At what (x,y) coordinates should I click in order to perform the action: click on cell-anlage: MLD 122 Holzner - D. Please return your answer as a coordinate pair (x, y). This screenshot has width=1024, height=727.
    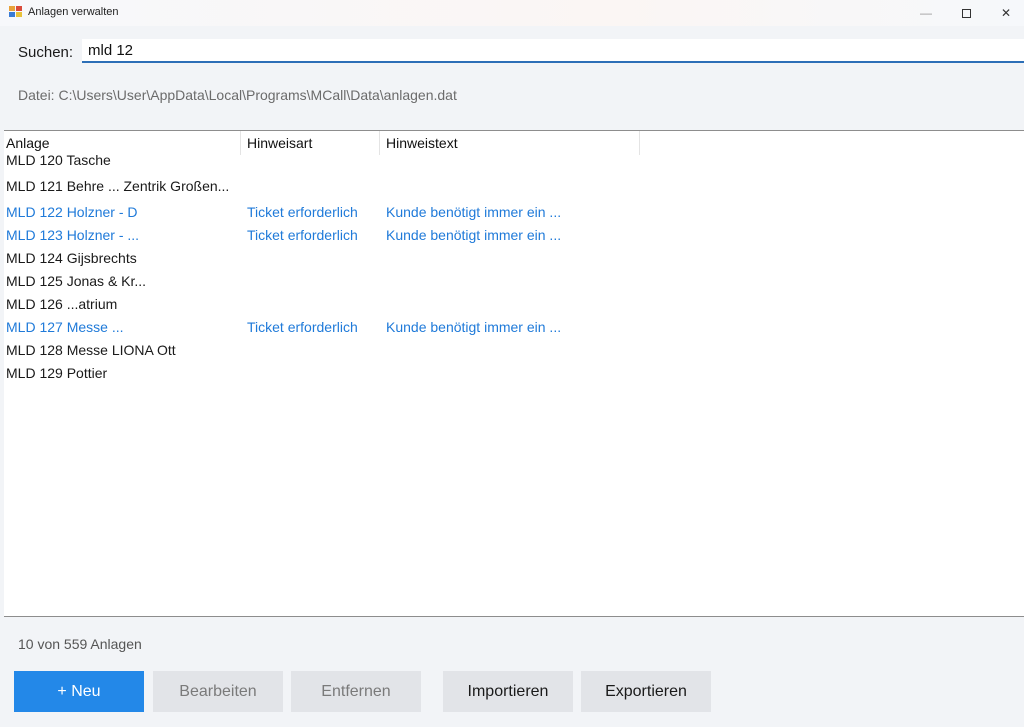
    Looking at the image, I should click on (72, 212).